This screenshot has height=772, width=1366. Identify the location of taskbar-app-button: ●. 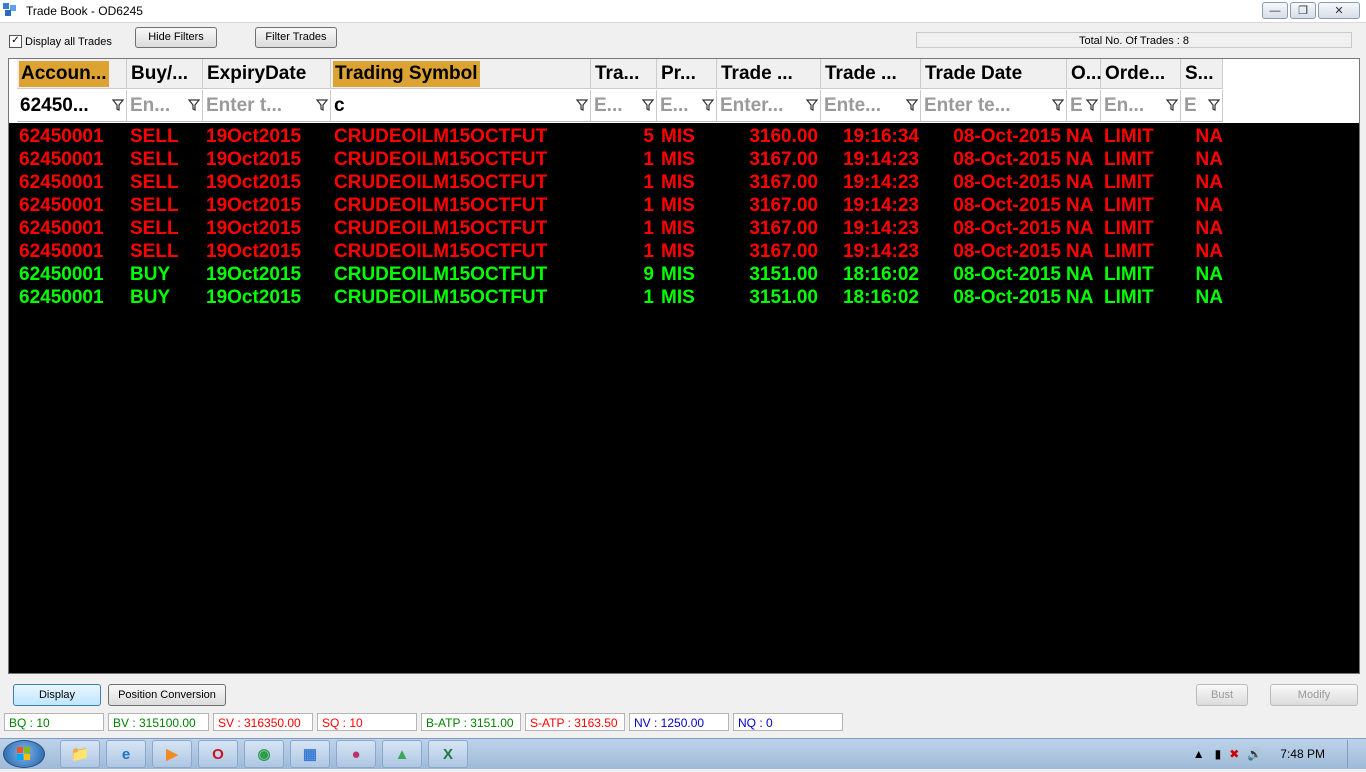
(356, 754).